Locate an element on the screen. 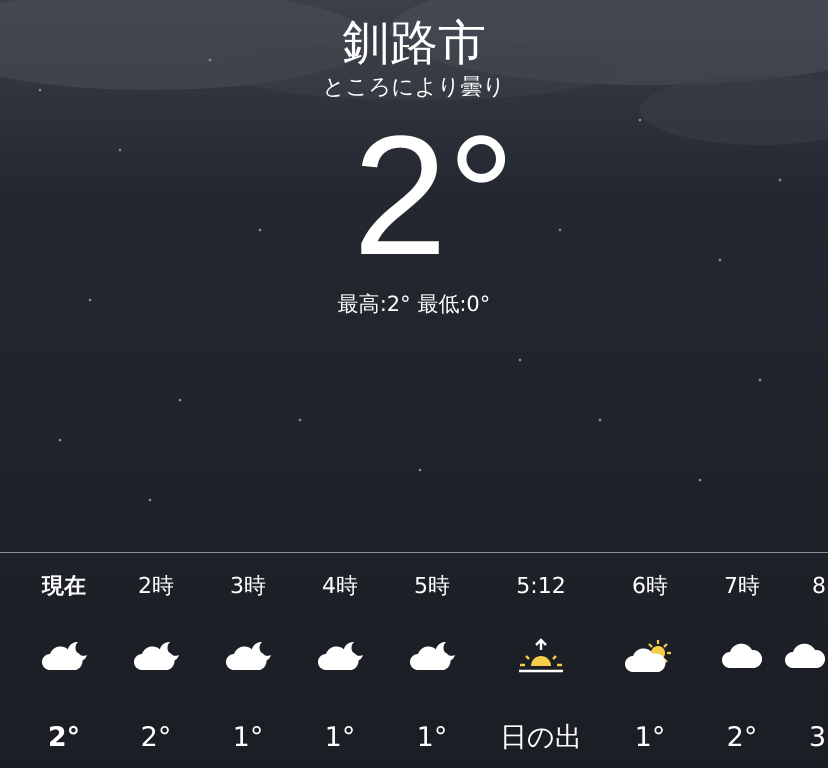  current-temperature: 2° is located at coordinates (434, 196).